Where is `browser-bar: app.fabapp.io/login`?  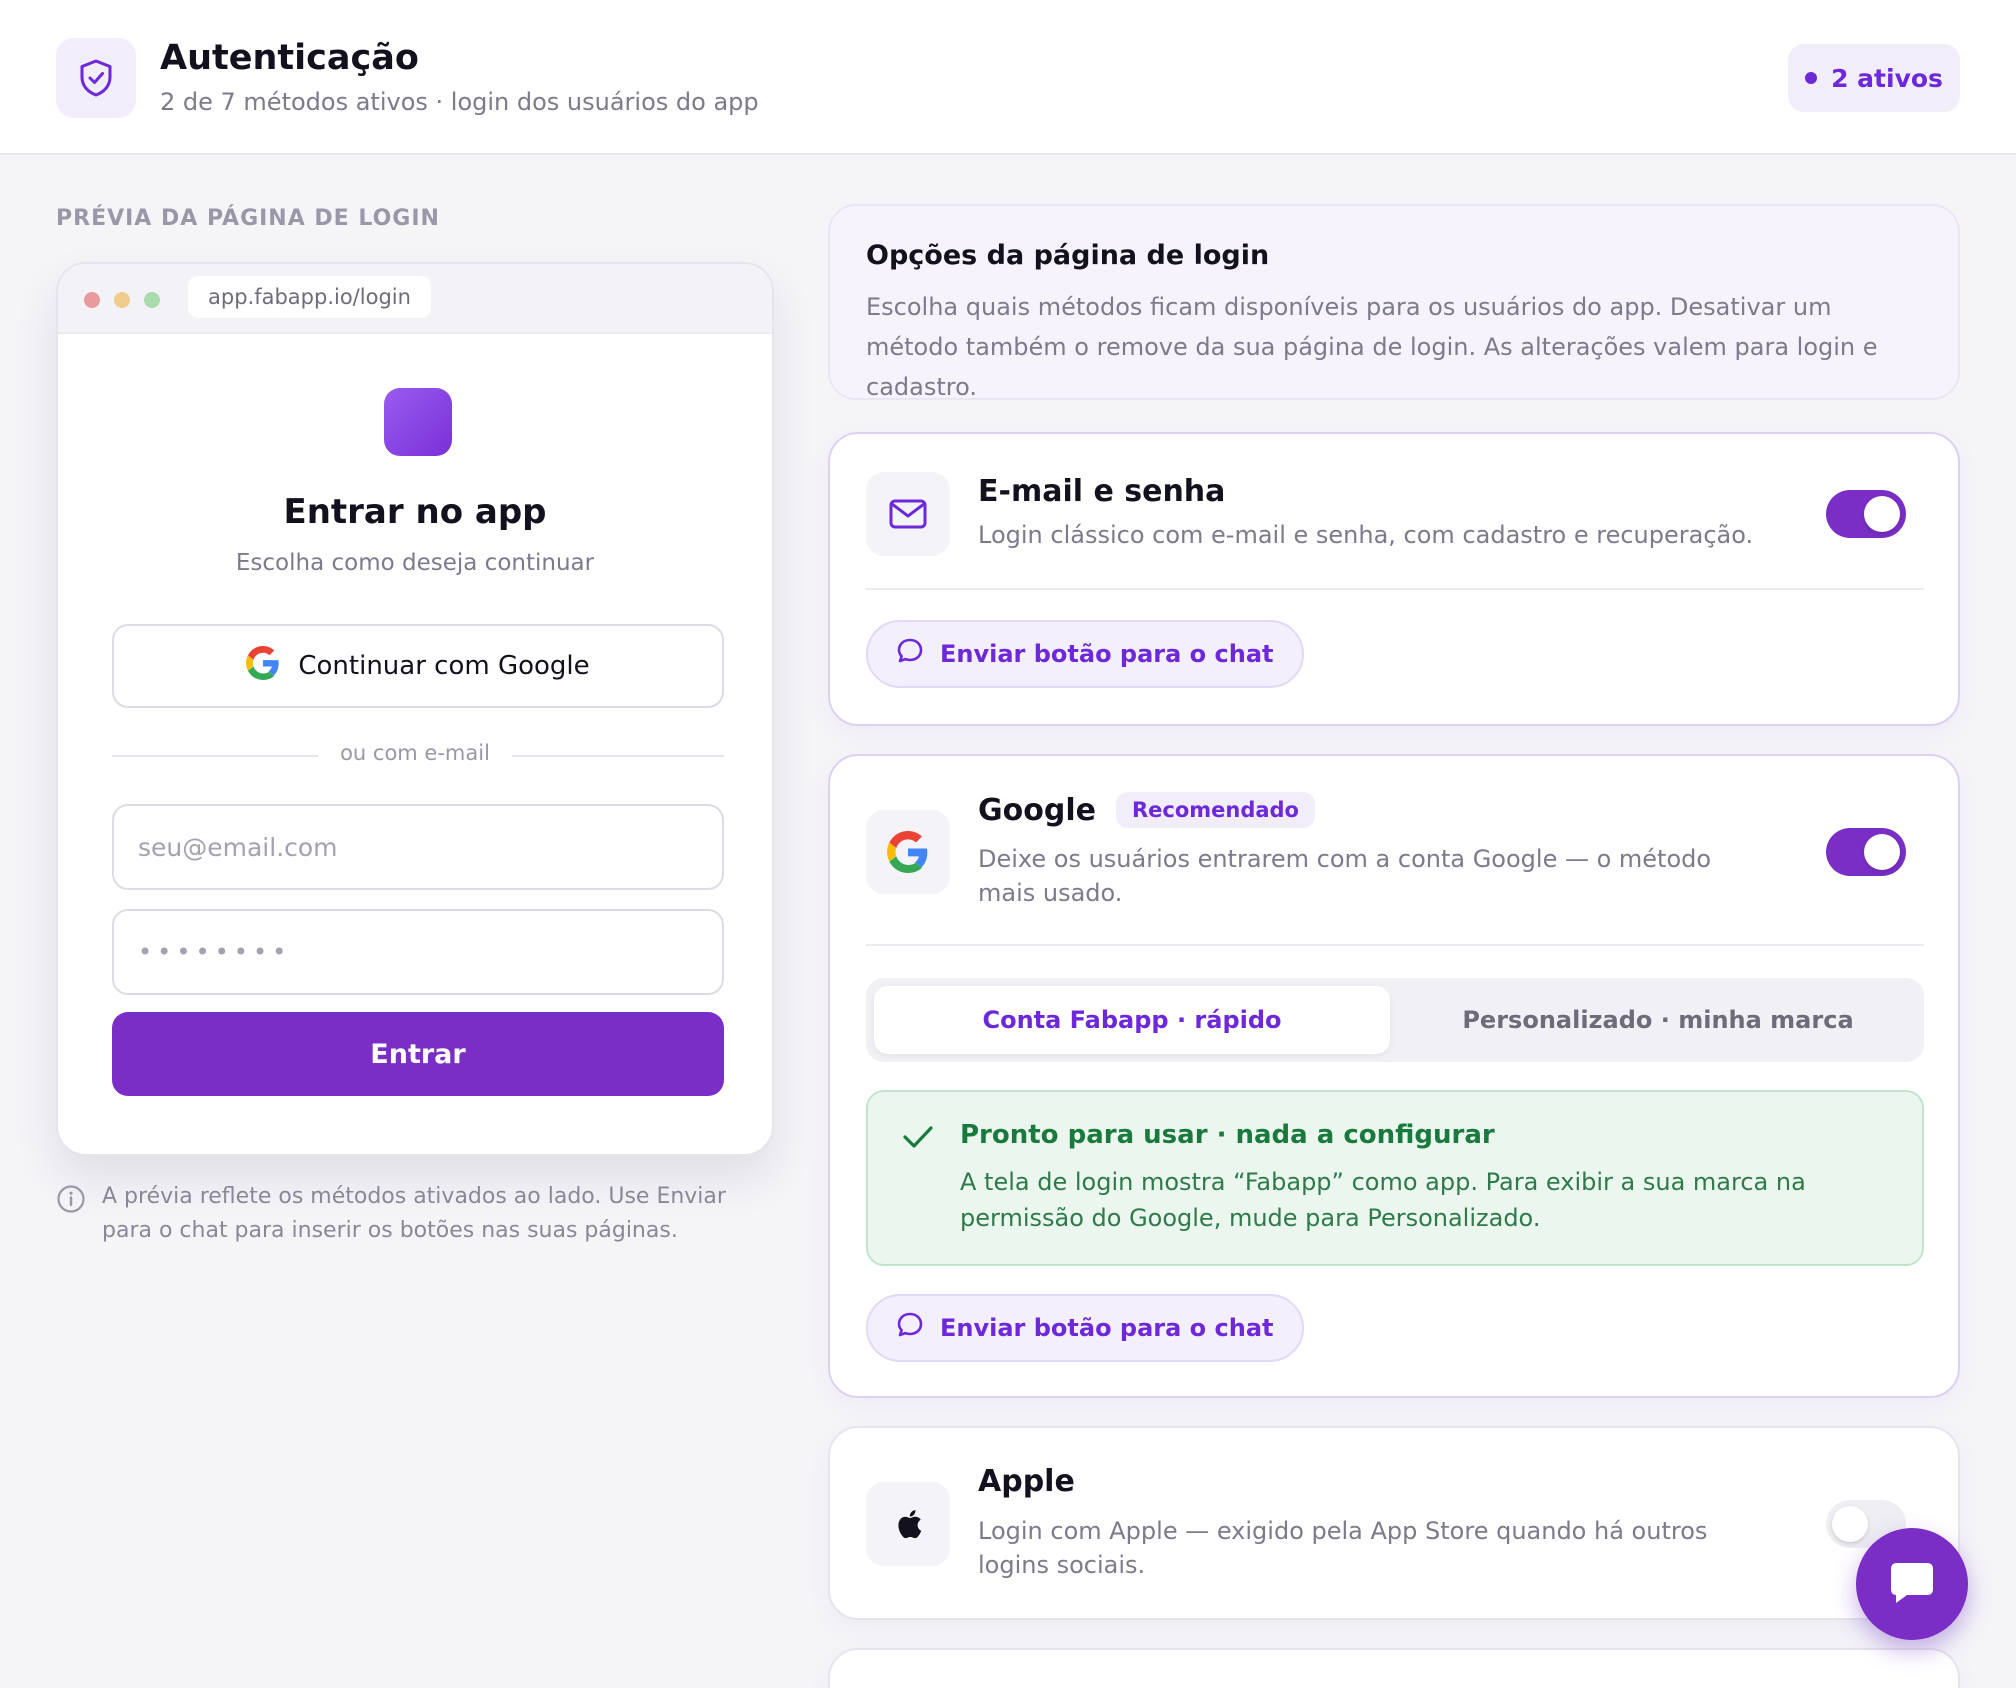 browser-bar: app.fabapp.io/login is located at coordinates (415, 299).